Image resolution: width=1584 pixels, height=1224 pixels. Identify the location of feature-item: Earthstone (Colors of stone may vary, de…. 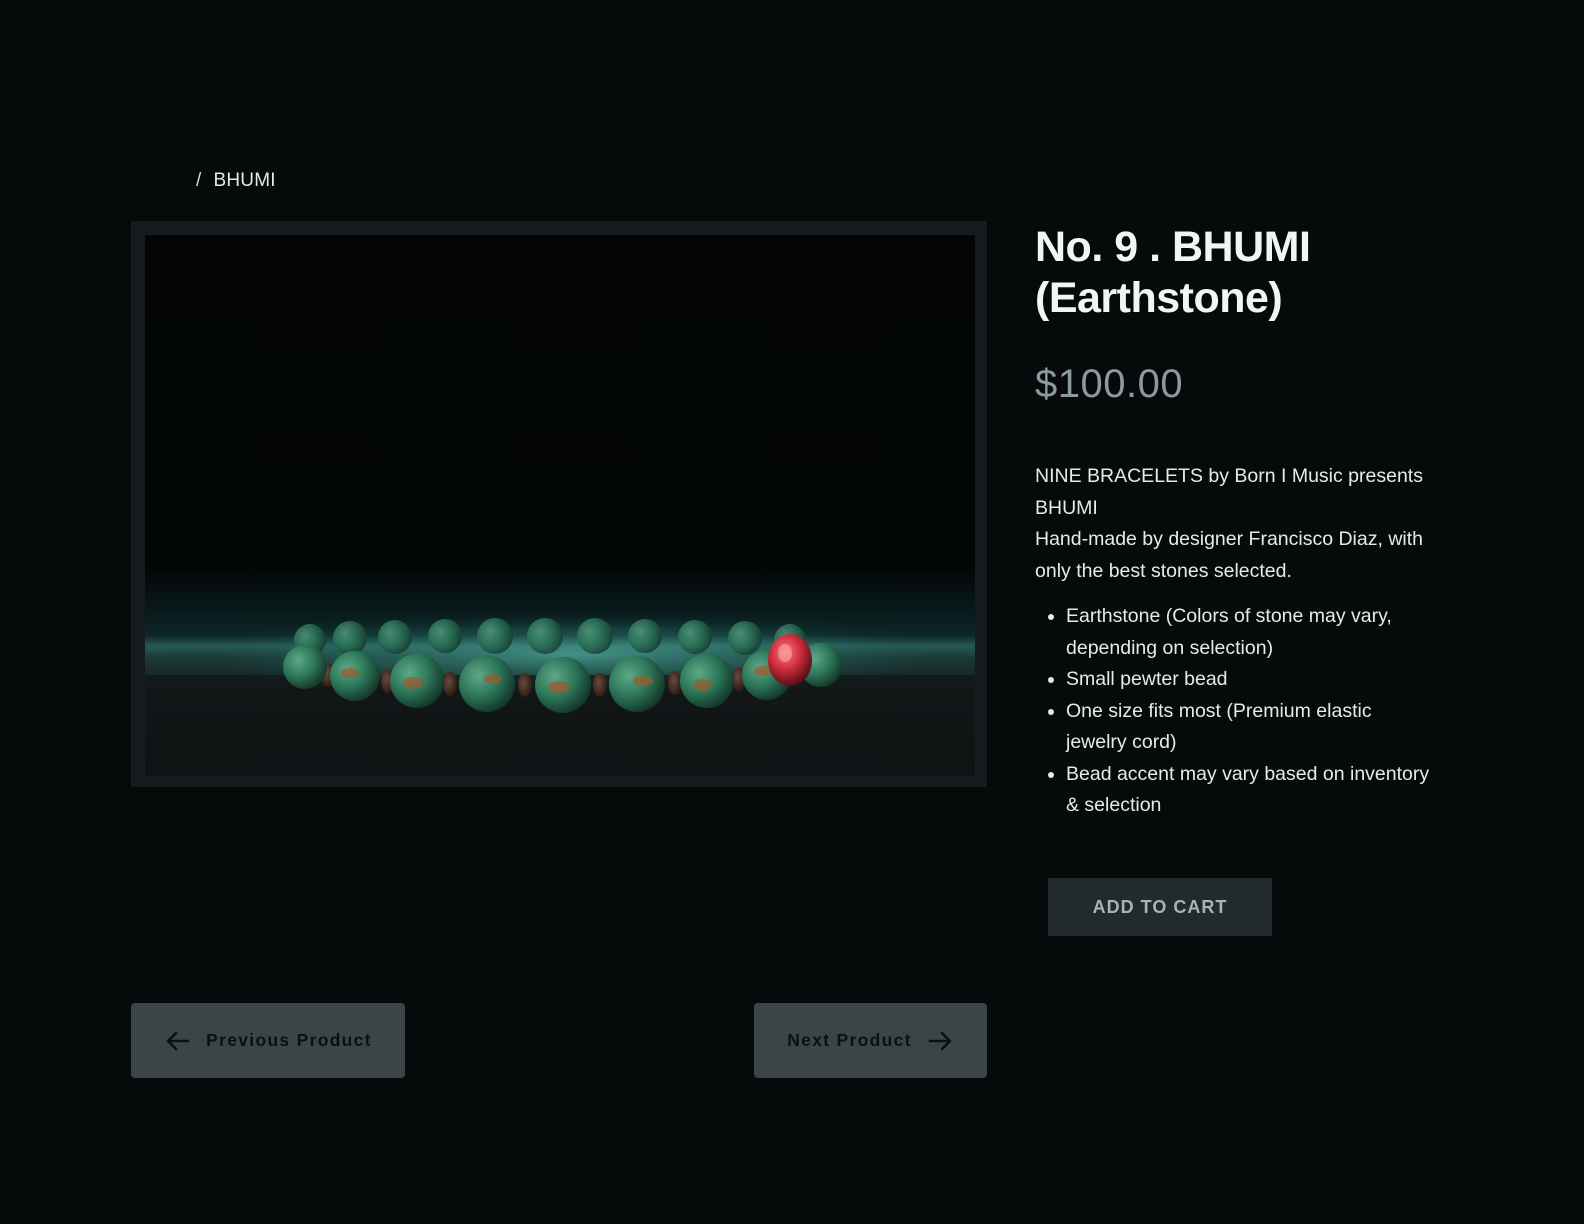
(1250, 632).